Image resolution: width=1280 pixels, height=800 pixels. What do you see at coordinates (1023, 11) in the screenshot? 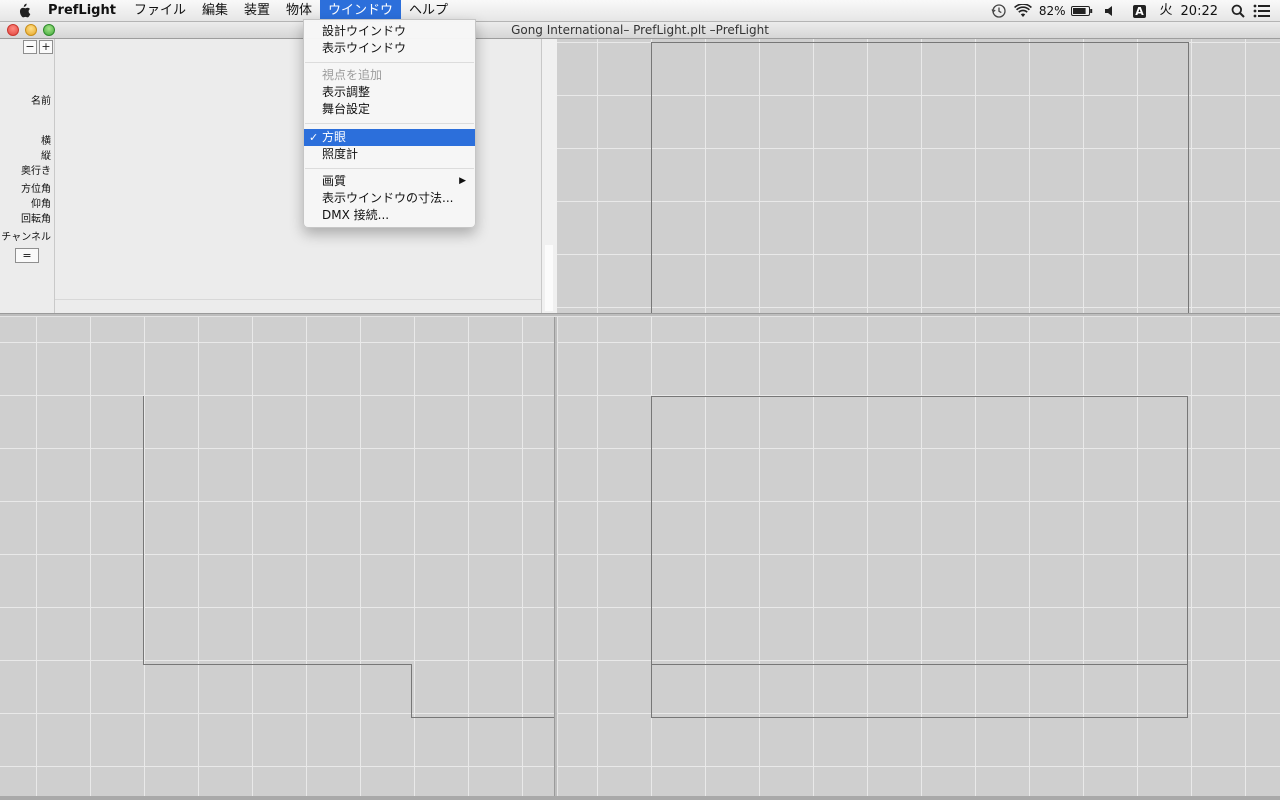
I see `wifi-icon` at bounding box center [1023, 11].